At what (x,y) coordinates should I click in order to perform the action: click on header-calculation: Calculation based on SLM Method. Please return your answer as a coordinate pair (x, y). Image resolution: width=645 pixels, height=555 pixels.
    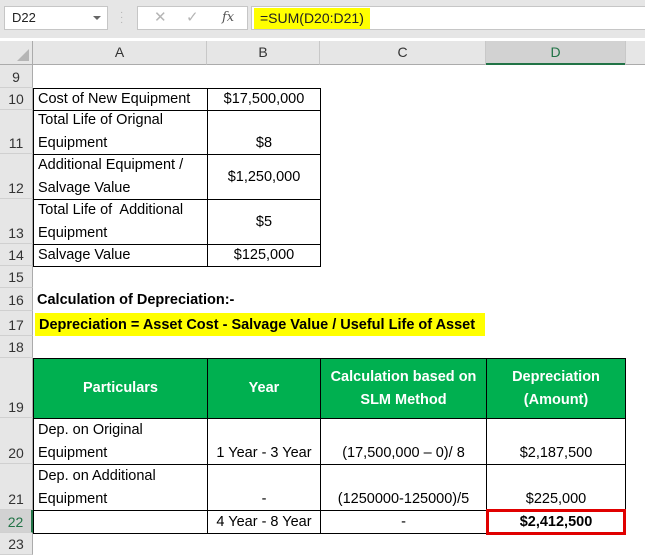
    Looking at the image, I should click on (403, 388).